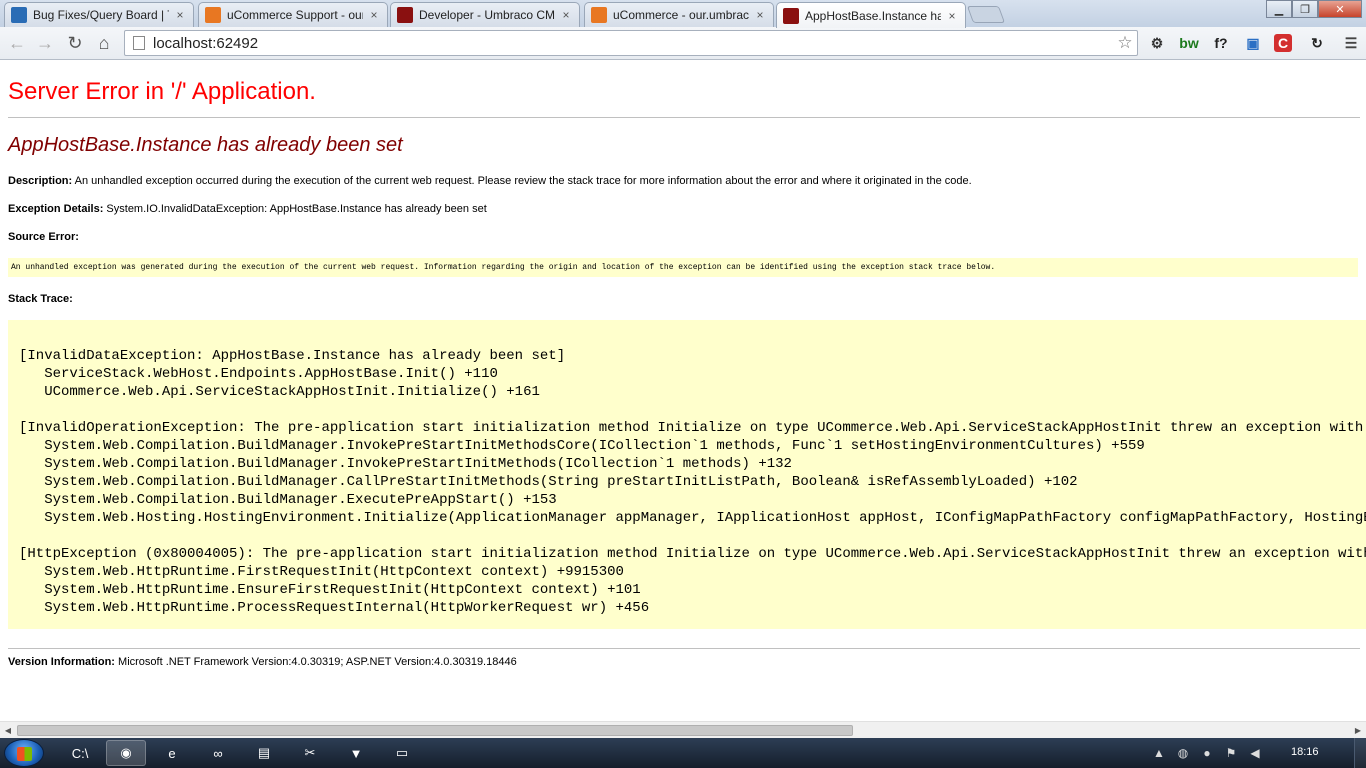 The height and width of the screenshot is (768, 1366). Describe the element at coordinates (8, 730) in the screenshot. I see `scroll-left-icon: ◀` at that location.